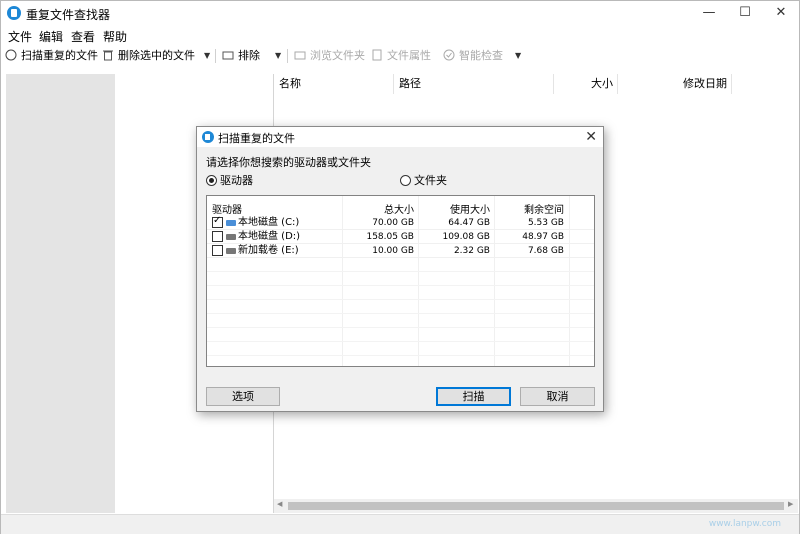  Describe the element at coordinates (211, 180) in the screenshot. I see `radio-drives-circle` at that location.